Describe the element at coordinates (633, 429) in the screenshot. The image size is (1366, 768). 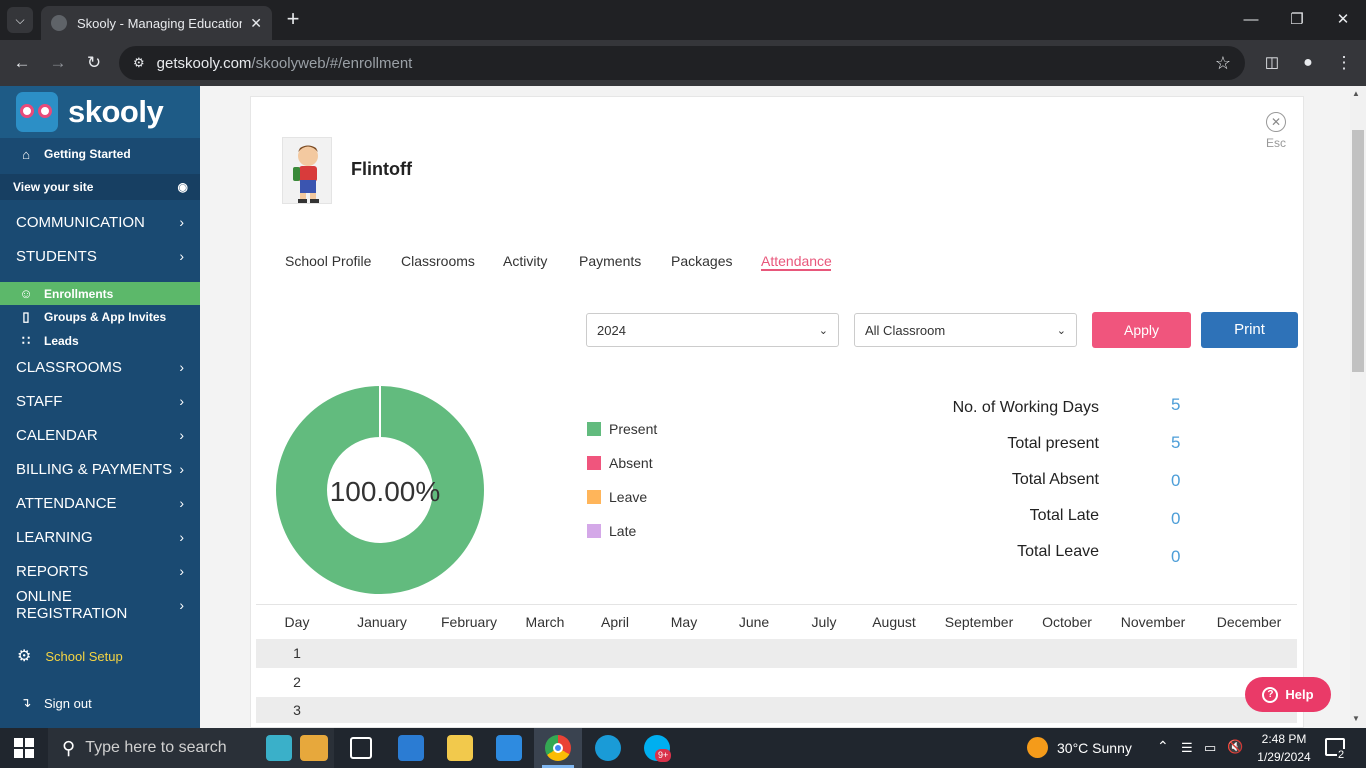
I see `legend-label: Present` at that location.